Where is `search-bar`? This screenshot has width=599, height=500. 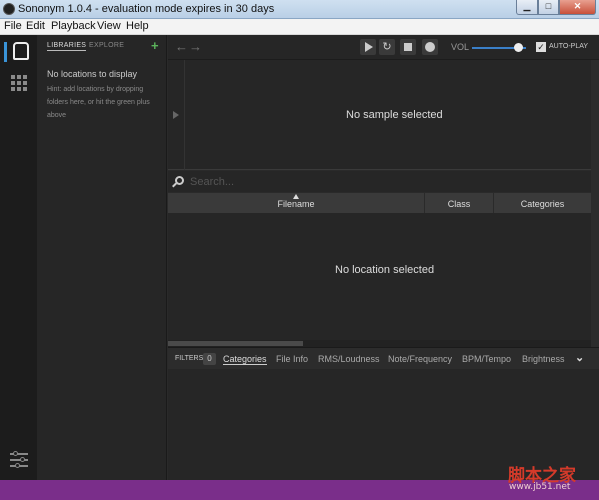 search-bar is located at coordinates (379, 181).